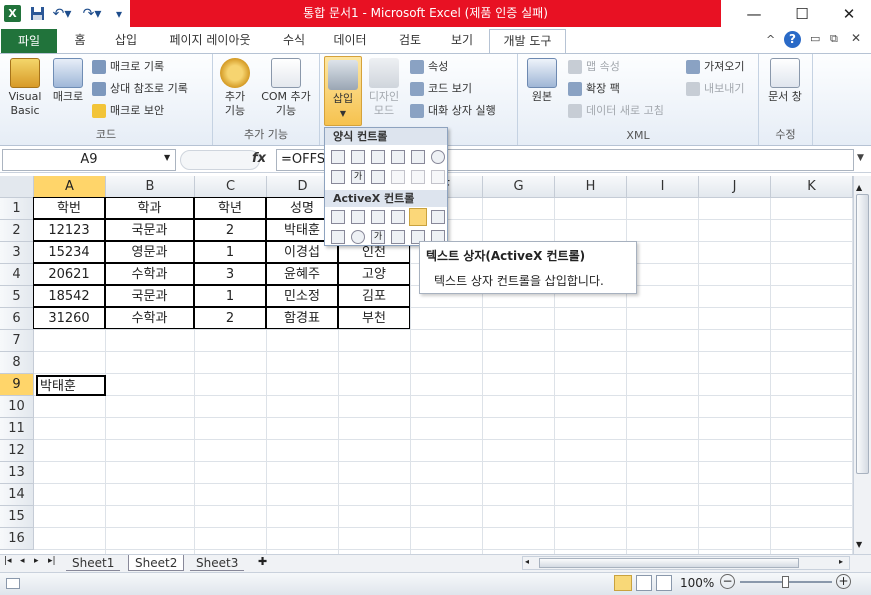 Image resolution: width=871 pixels, height=595 pixels. I want to click on refresh-data-button: 데이터 새로 고침, so click(616, 111).